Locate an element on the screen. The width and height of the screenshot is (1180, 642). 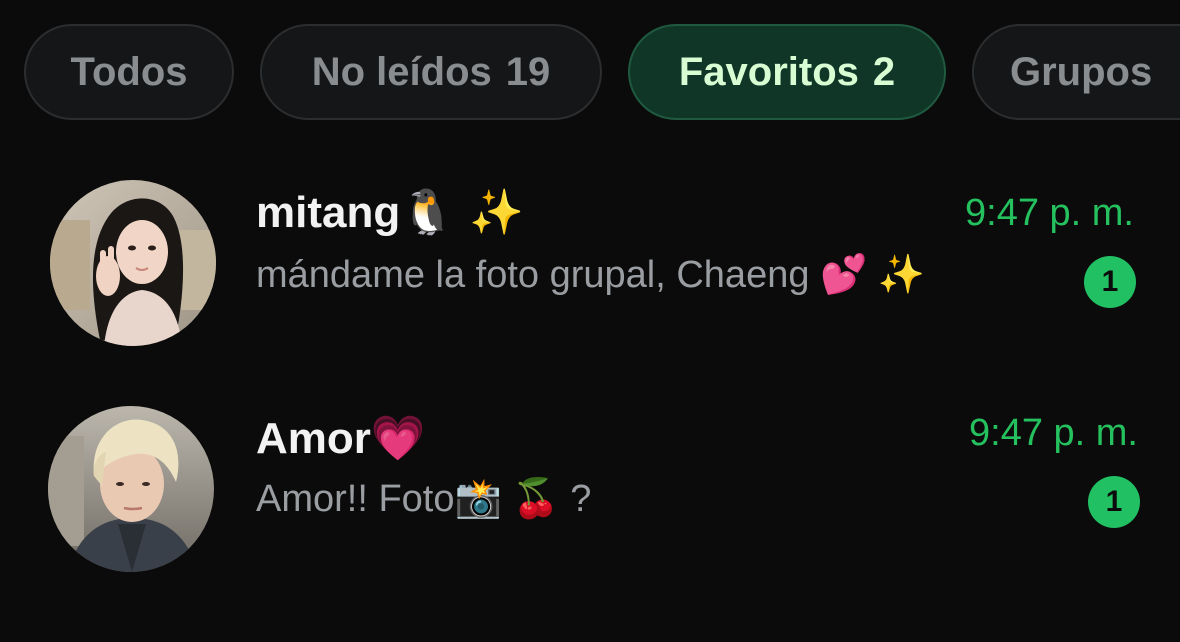
chat-preview: mándame la foto grupal, Chaeng 💕 ✨ is located at coordinates (591, 275).